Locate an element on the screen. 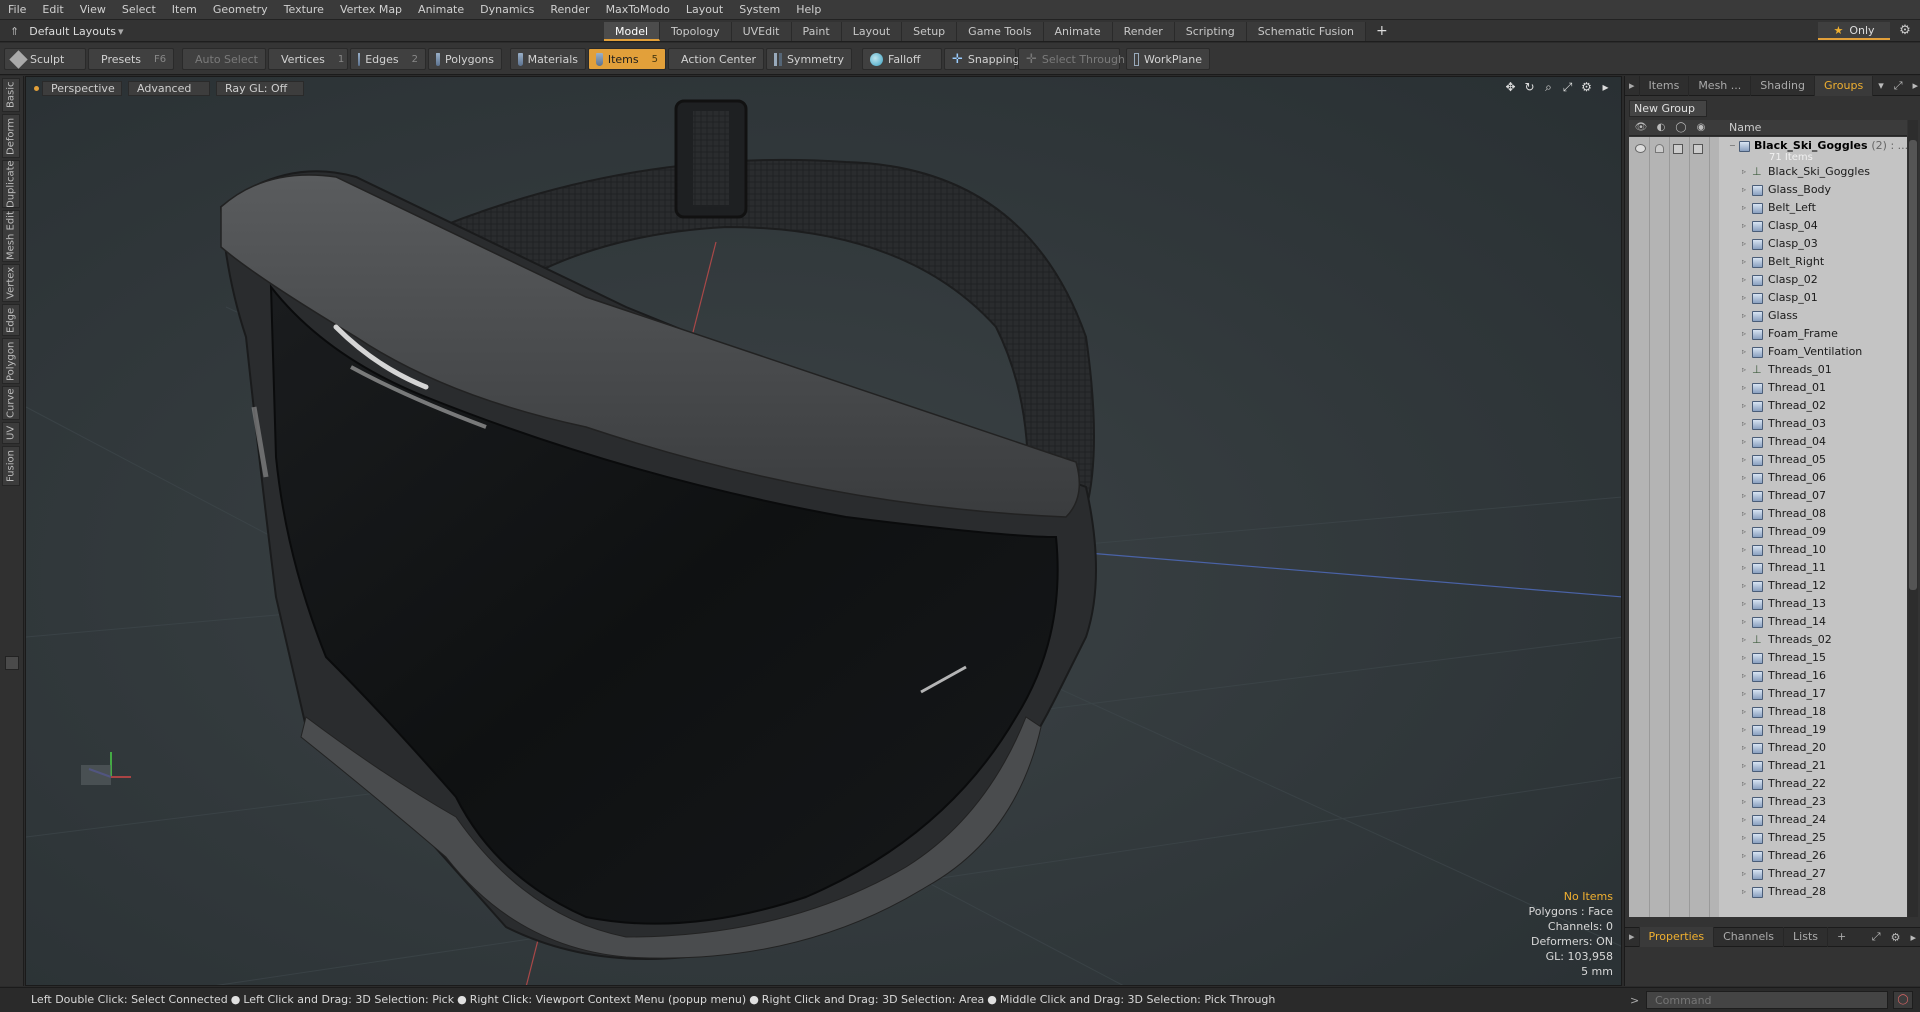 The image size is (1920, 1012). polygons-button: Polygons is located at coordinates (465, 59).